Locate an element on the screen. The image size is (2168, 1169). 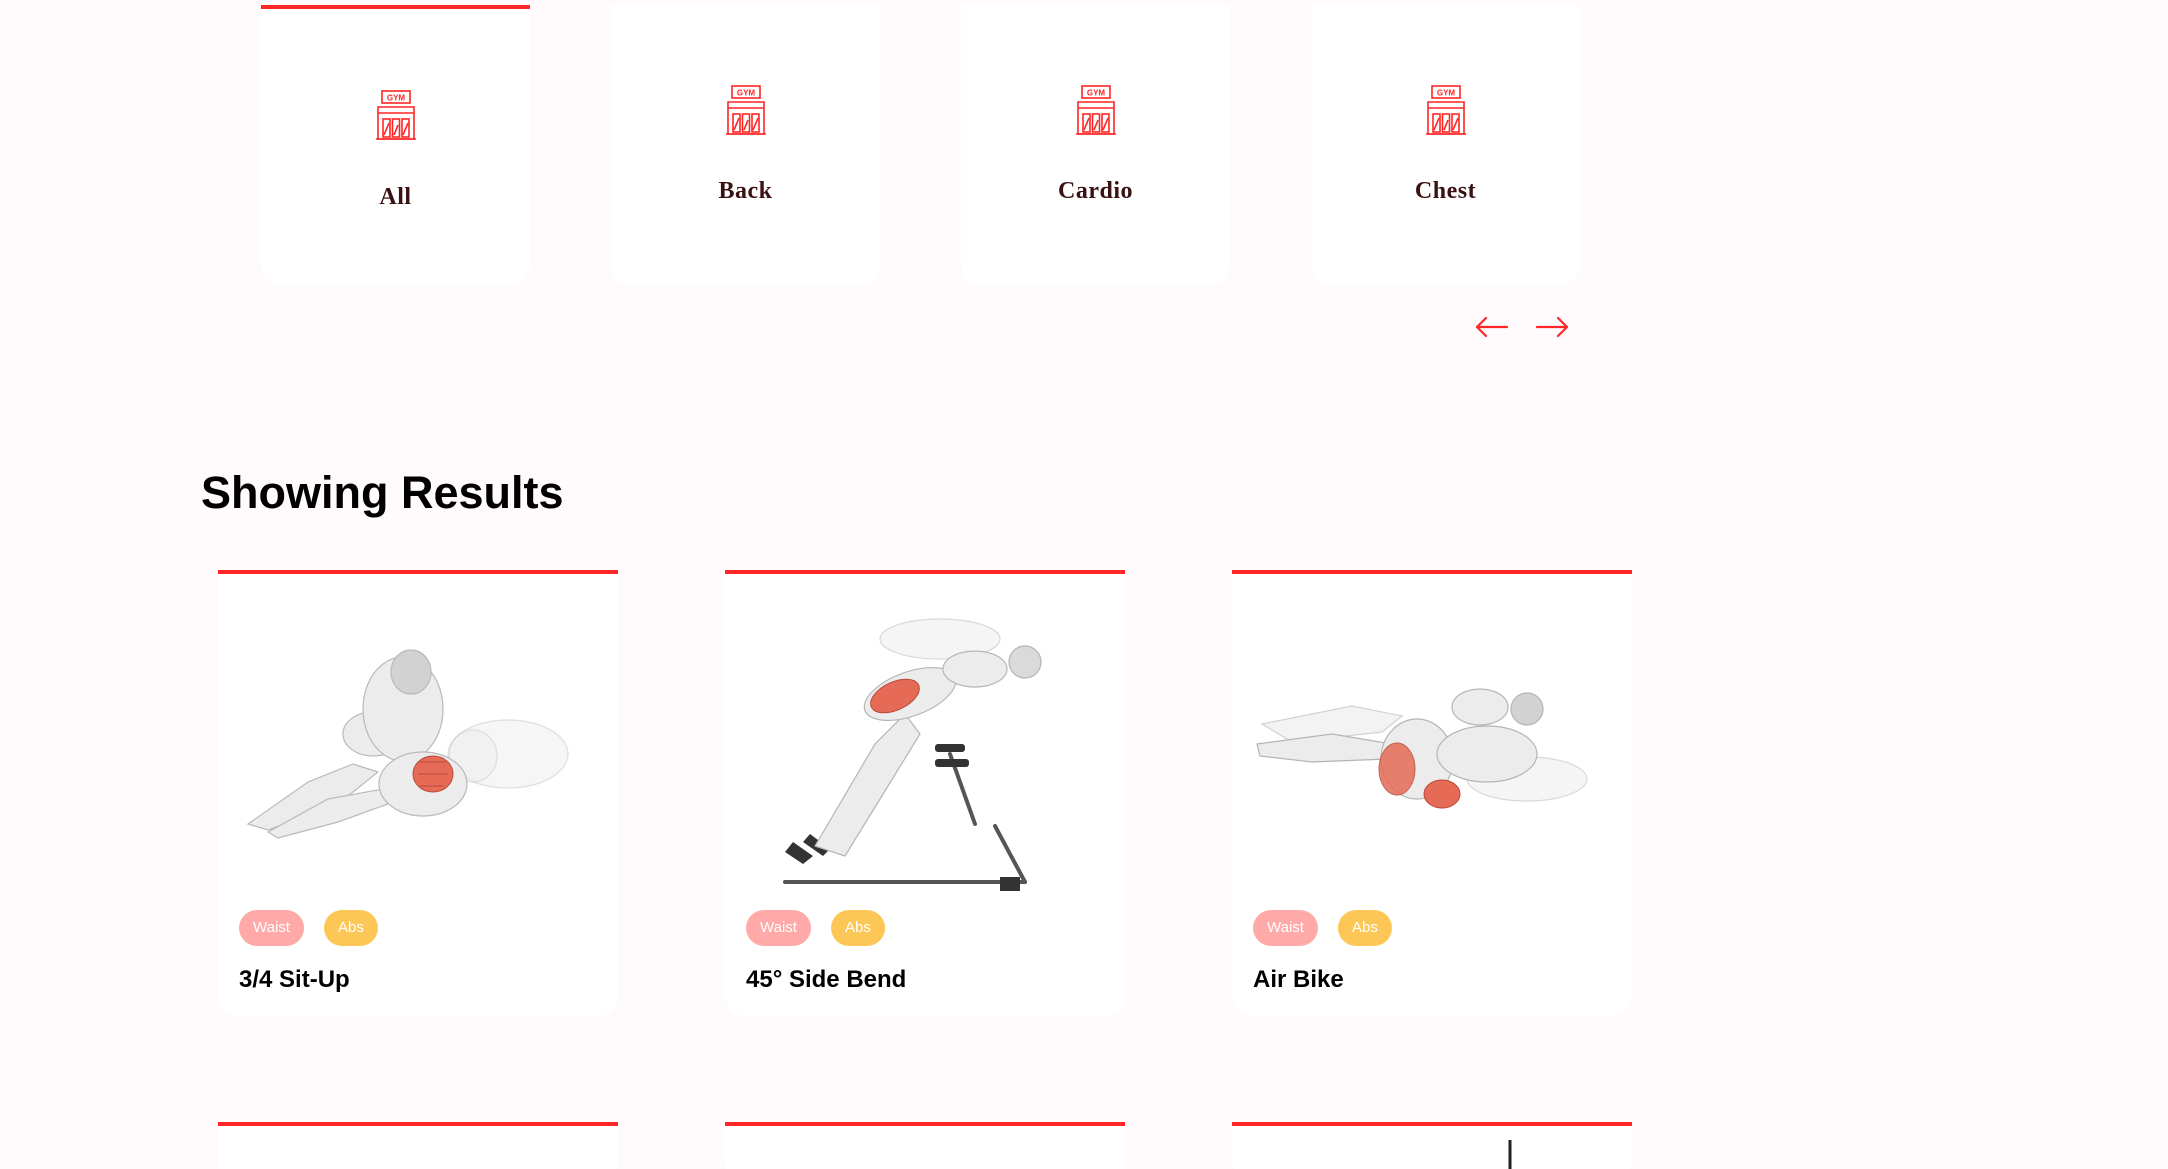
category-label: Cardio is located at coordinates (1095, 191).